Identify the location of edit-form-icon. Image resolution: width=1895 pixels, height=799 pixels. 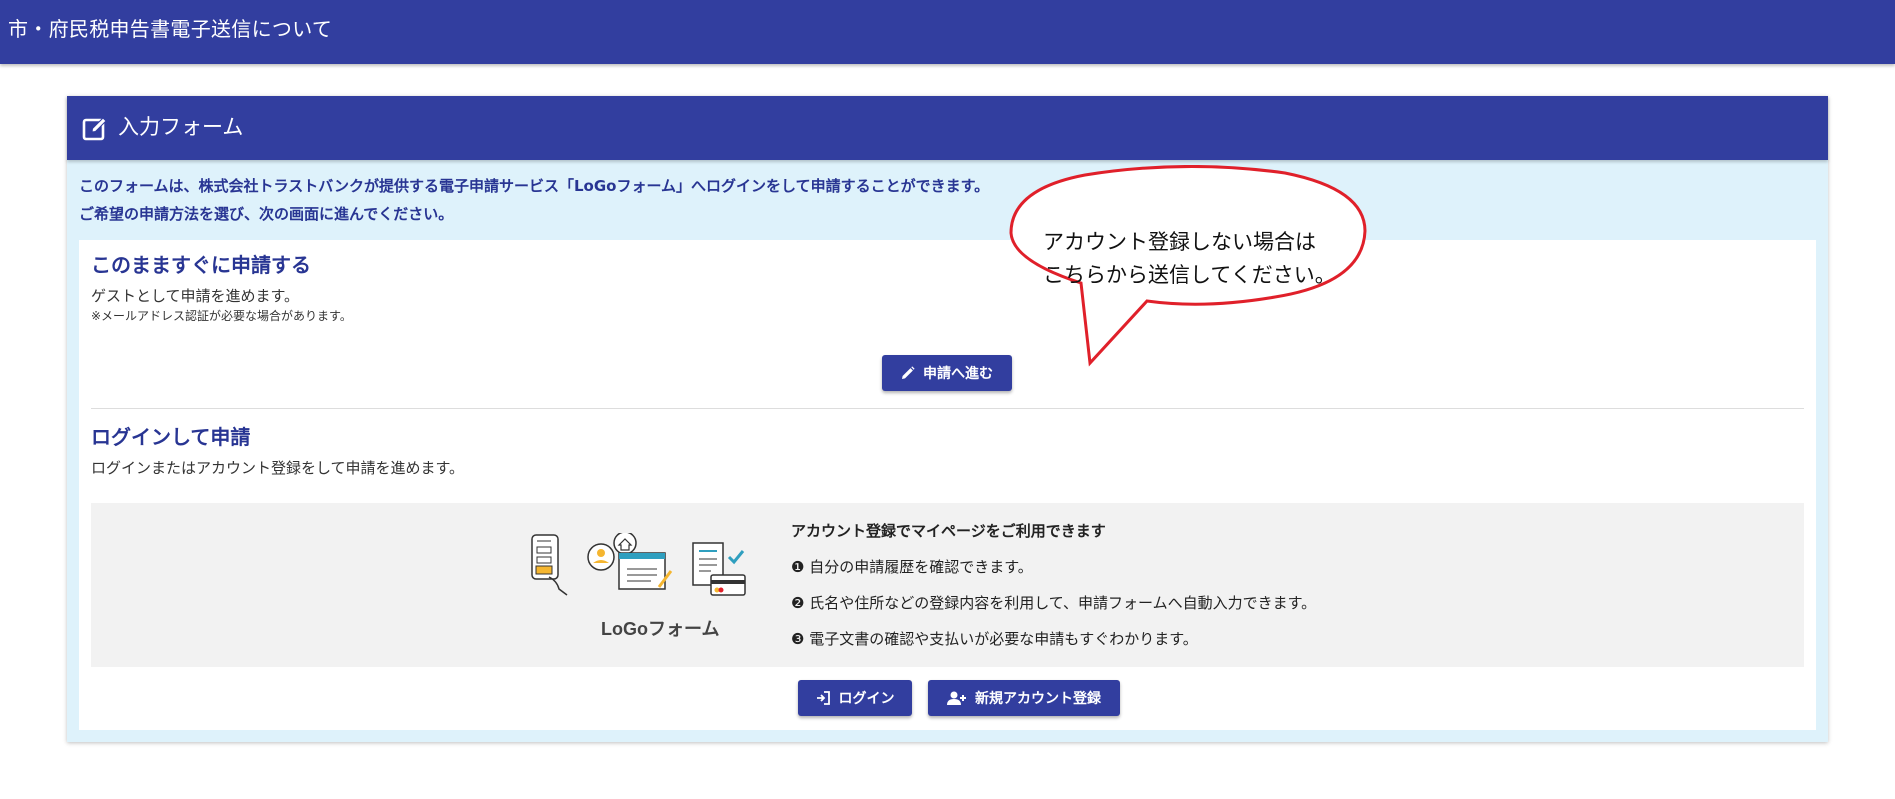
(94, 129).